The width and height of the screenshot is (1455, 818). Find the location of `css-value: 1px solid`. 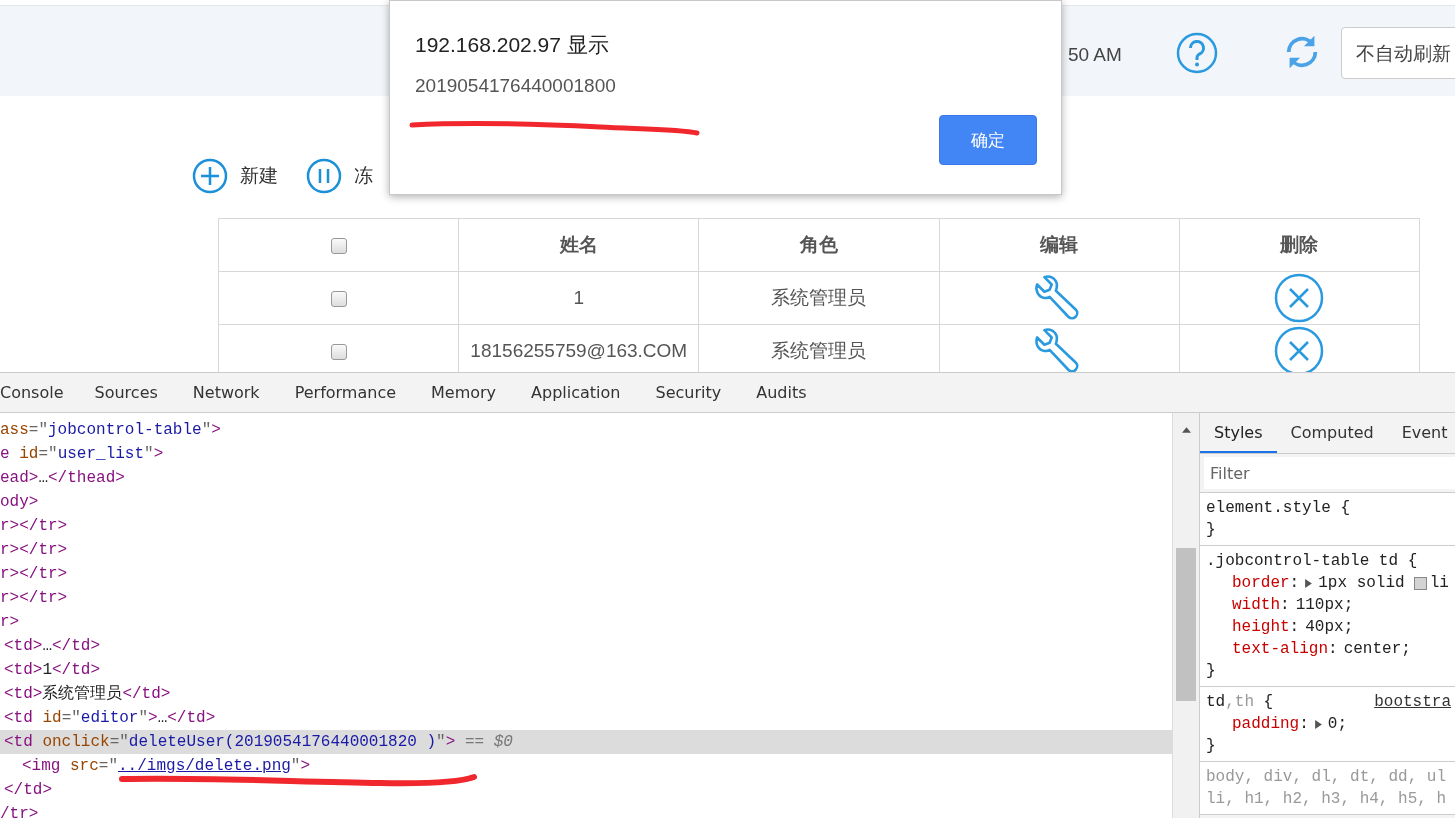

css-value: 1px solid is located at coordinates (1361, 583).